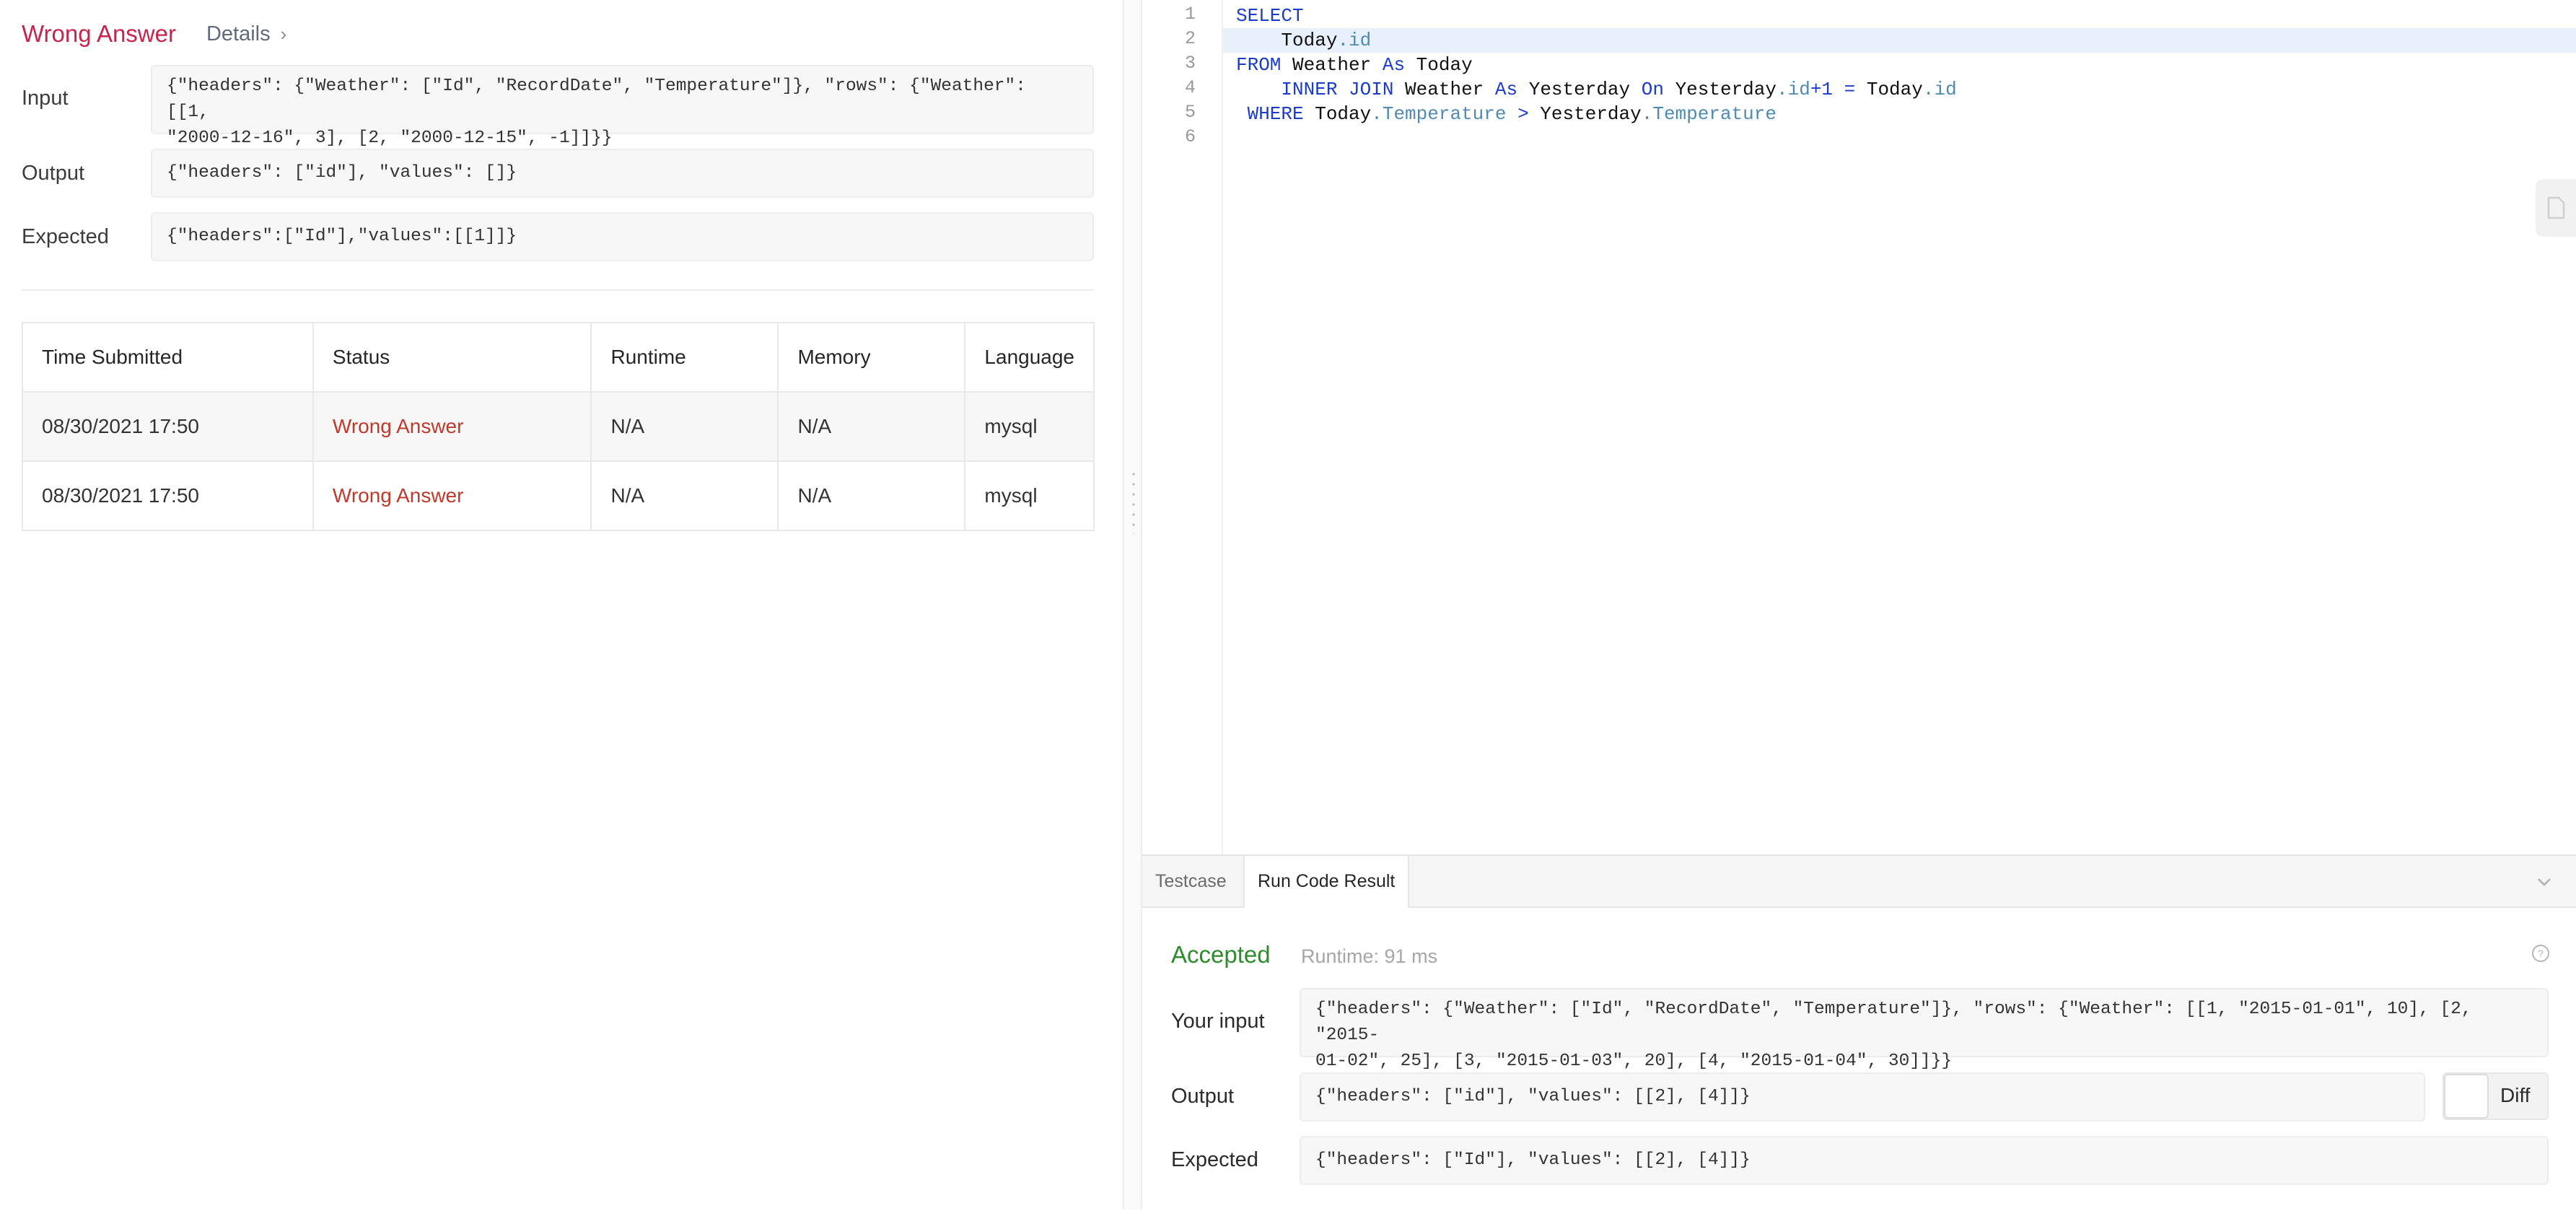 Image resolution: width=2576 pixels, height=1211 pixels. I want to click on line-number: 4, so click(1190, 87).